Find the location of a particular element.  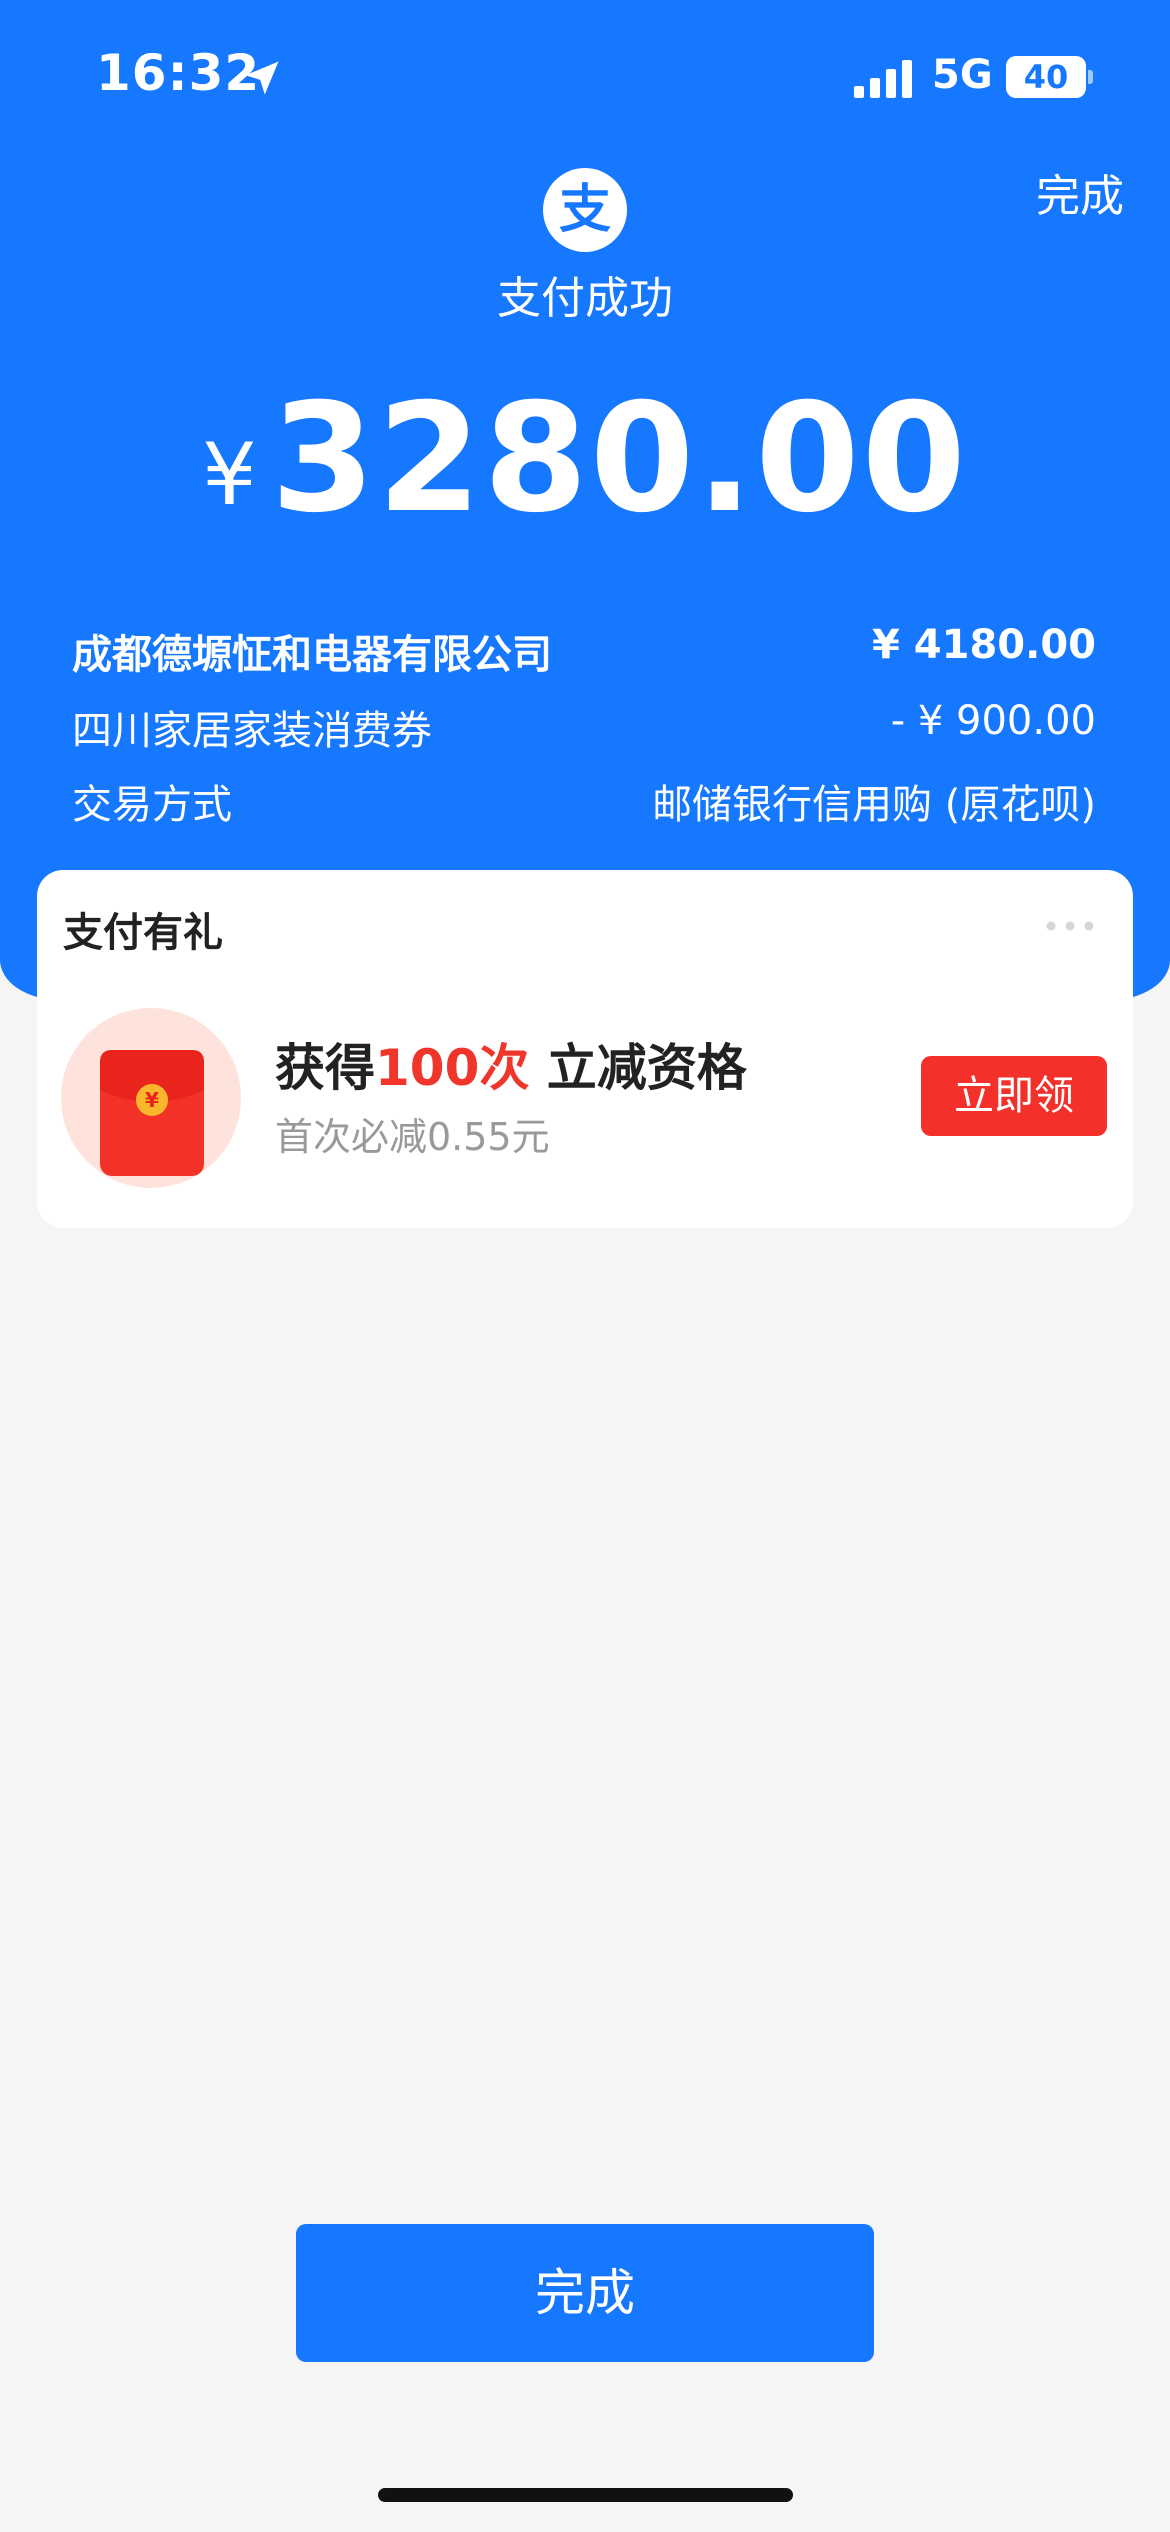

gift-card-title: 支付有礼 is located at coordinates (143, 933).